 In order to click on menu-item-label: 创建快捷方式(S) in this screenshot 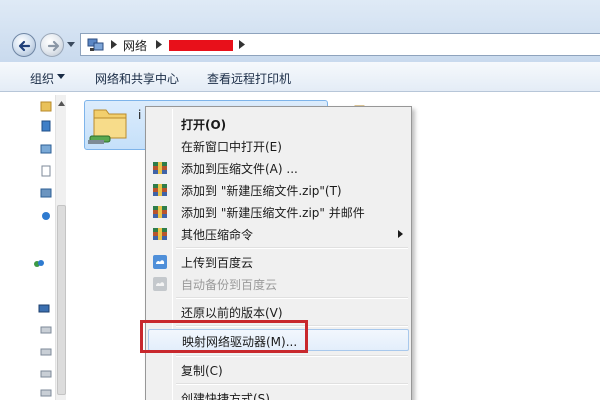, I will do `click(225, 396)`.